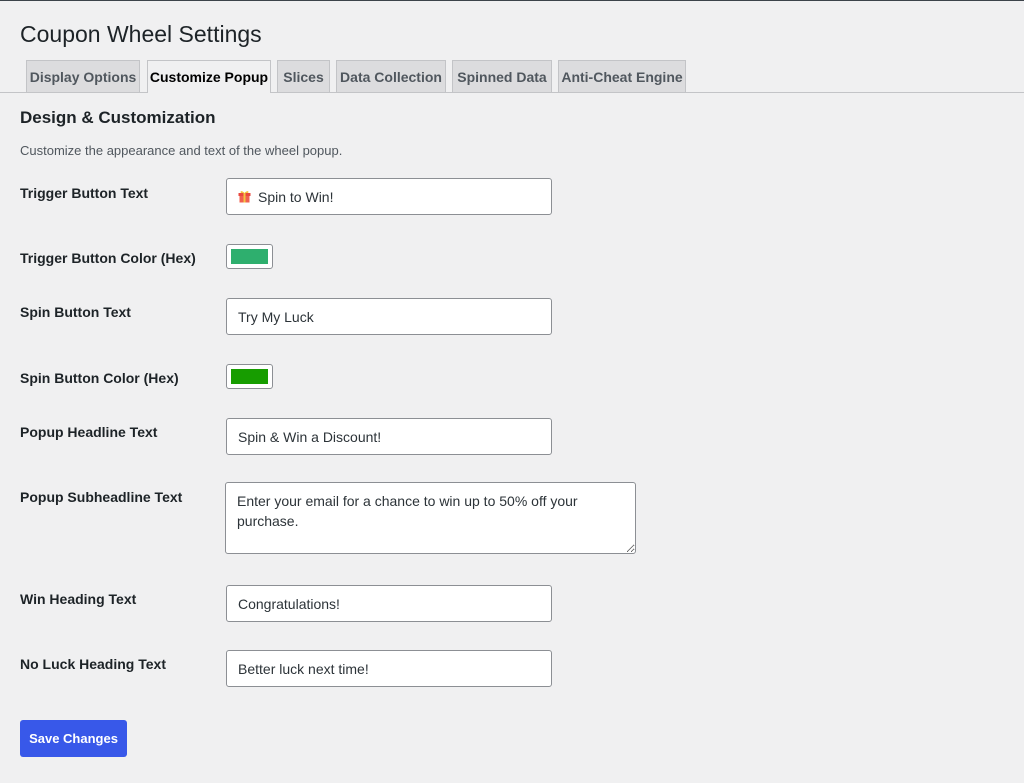  I want to click on trigger-button-text-value: Spin to Win!, so click(296, 196).